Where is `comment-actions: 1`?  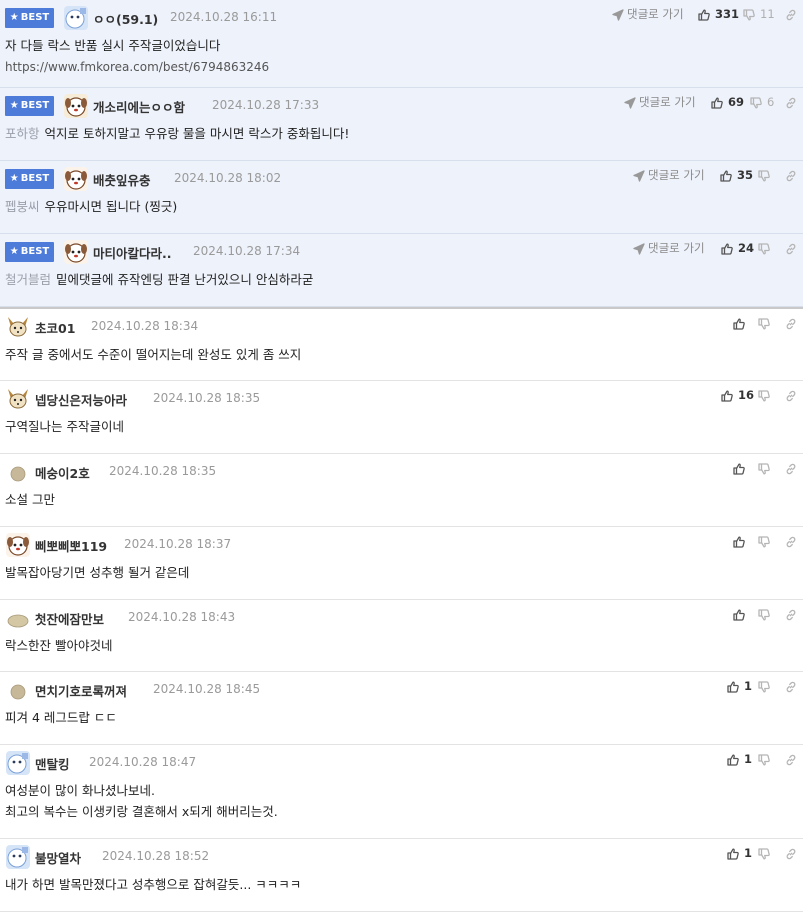
comment-actions: 1 is located at coordinates (401, 853).